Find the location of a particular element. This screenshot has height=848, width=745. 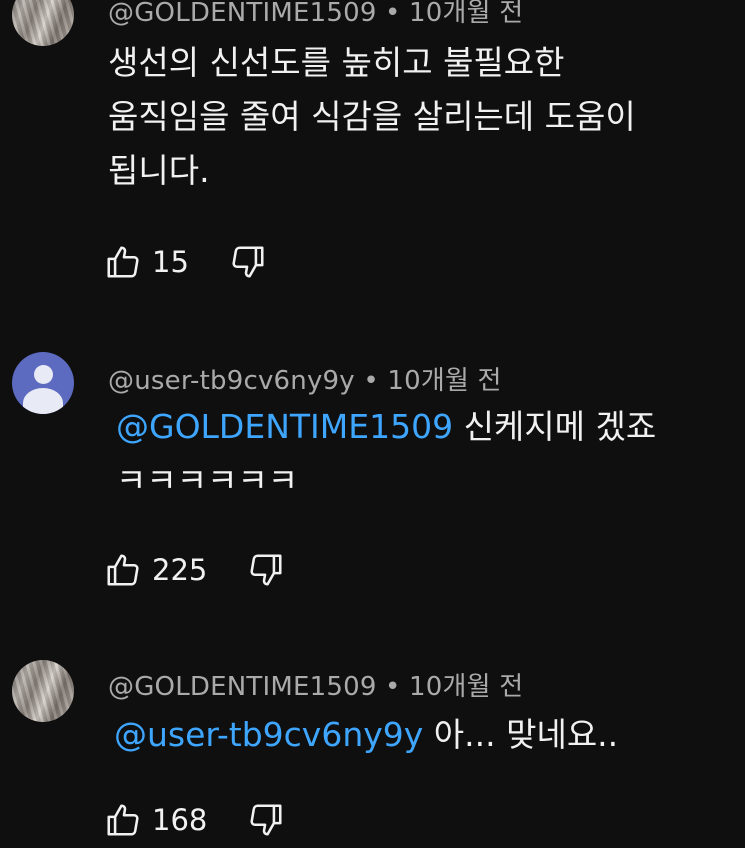

mention-link: @user-tb9cv6ny9y is located at coordinates (268, 734).